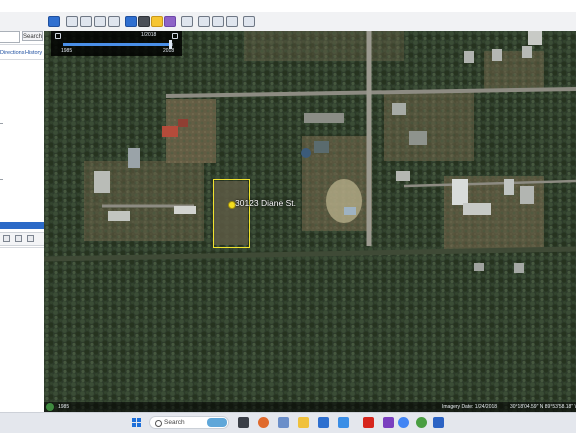 The width and height of the screenshot is (576, 433). What do you see at coordinates (303, 422) in the screenshot?
I see `file-explorer-icon` at bounding box center [303, 422].